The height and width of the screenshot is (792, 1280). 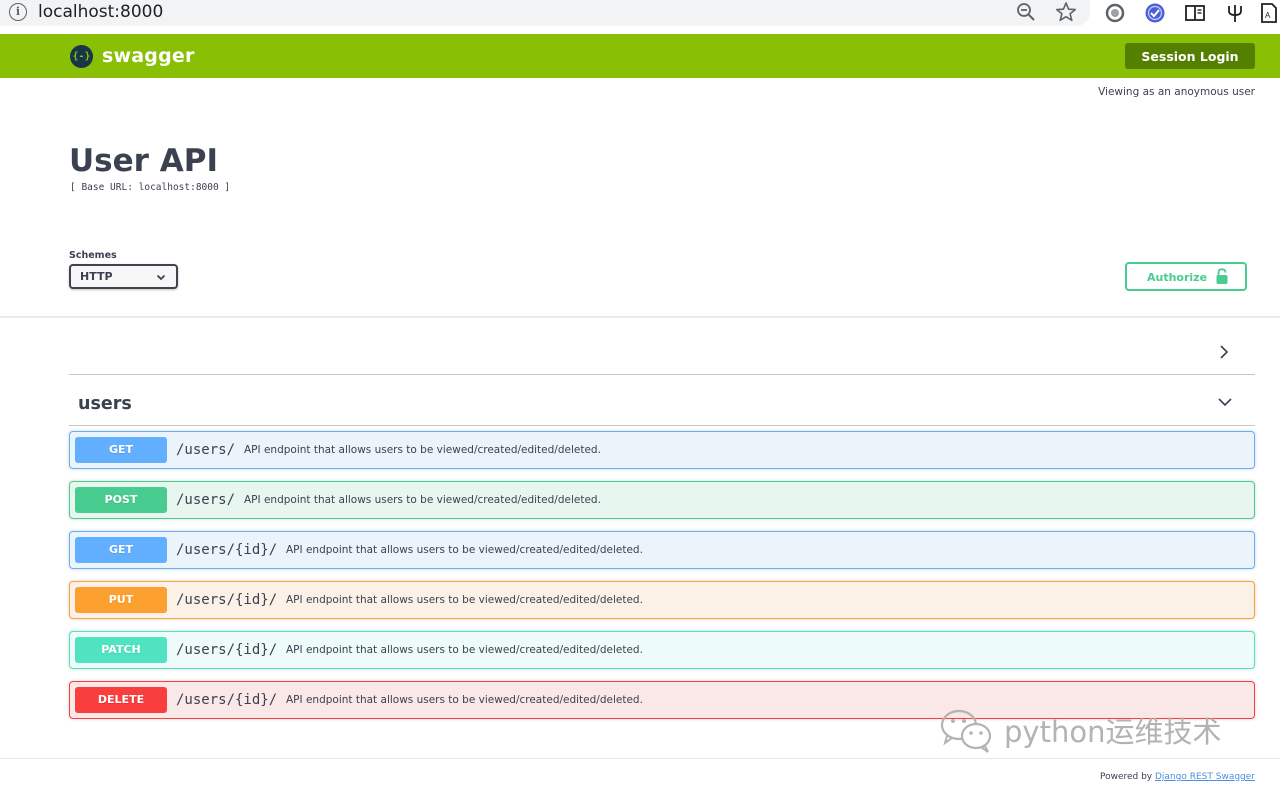 I want to click on authorize-button: Authorize, so click(x=1186, y=276).